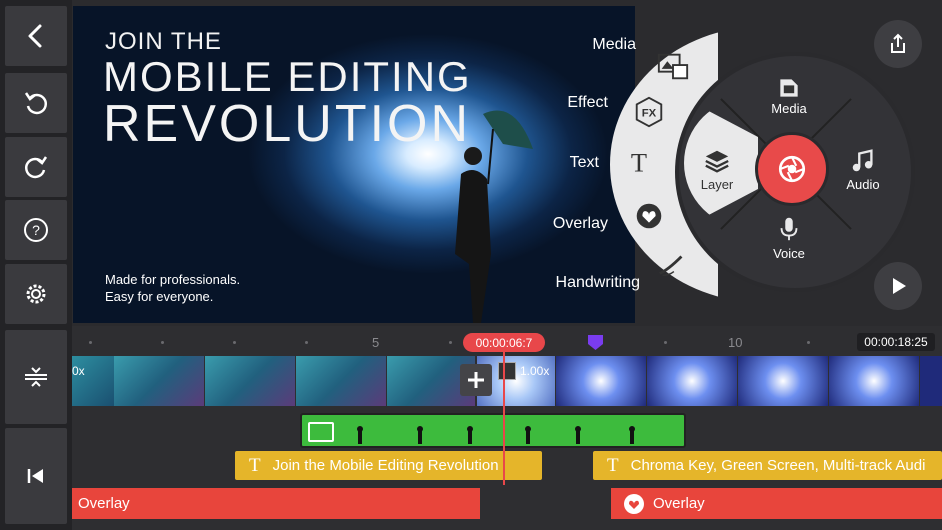 The height and width of the screenshot is (530, 942). What do you see at coordinates (548, 103) in the screenshot?
I see `menu-effect-label: Effect` at bounding box center [548, 103].